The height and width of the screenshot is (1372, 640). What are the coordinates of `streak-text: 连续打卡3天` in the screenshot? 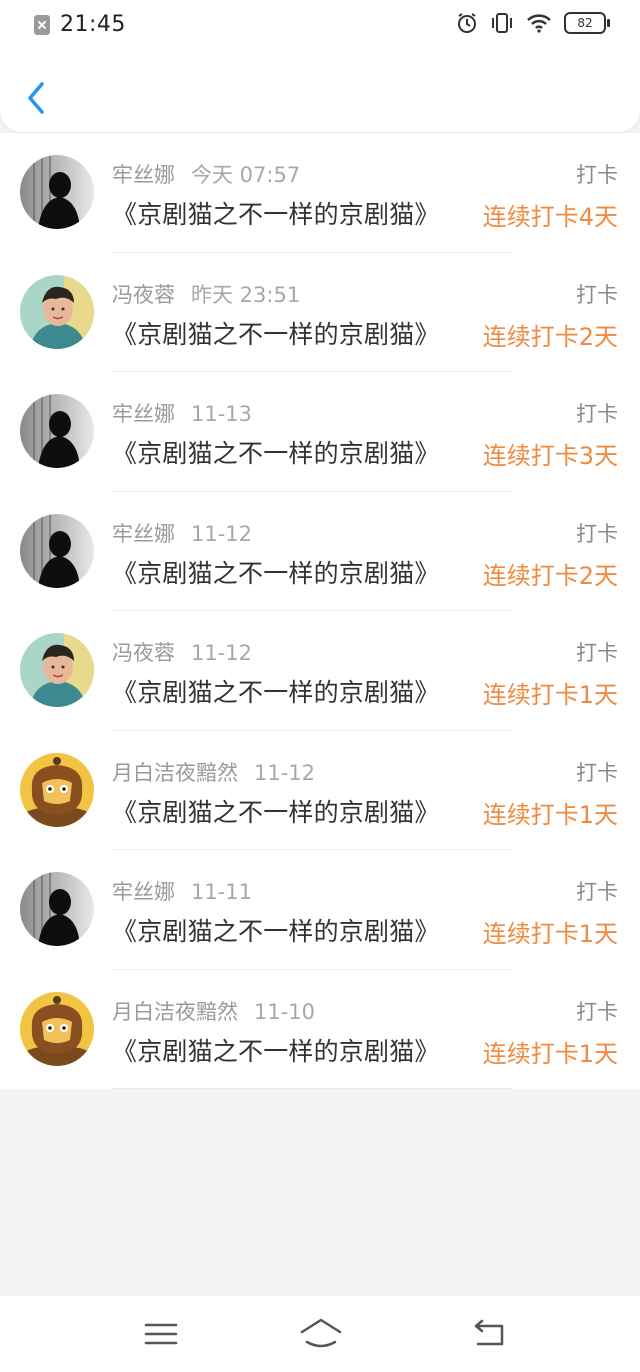 It's located at (550, 456).